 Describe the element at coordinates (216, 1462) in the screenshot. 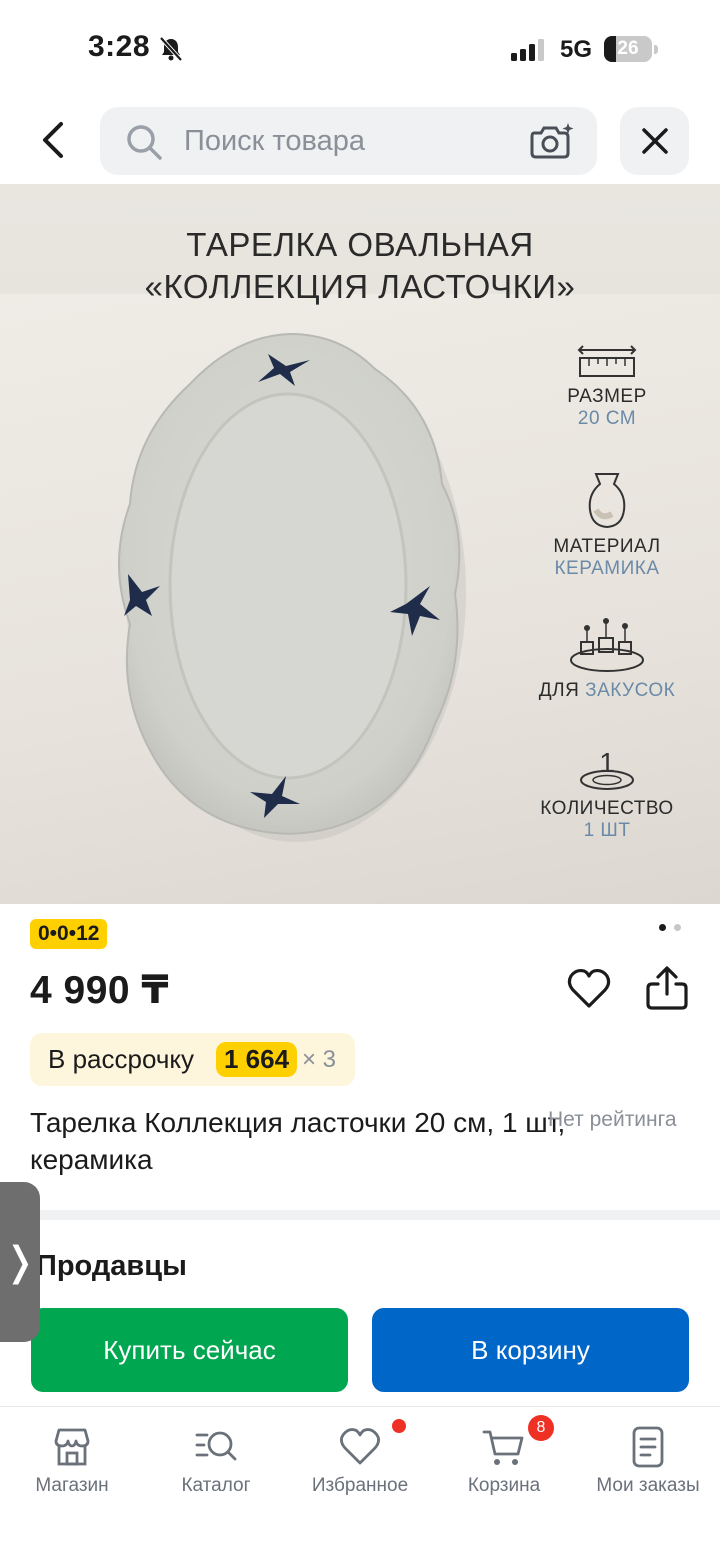

I see `nav-item-catalog: Каталог` at that location.